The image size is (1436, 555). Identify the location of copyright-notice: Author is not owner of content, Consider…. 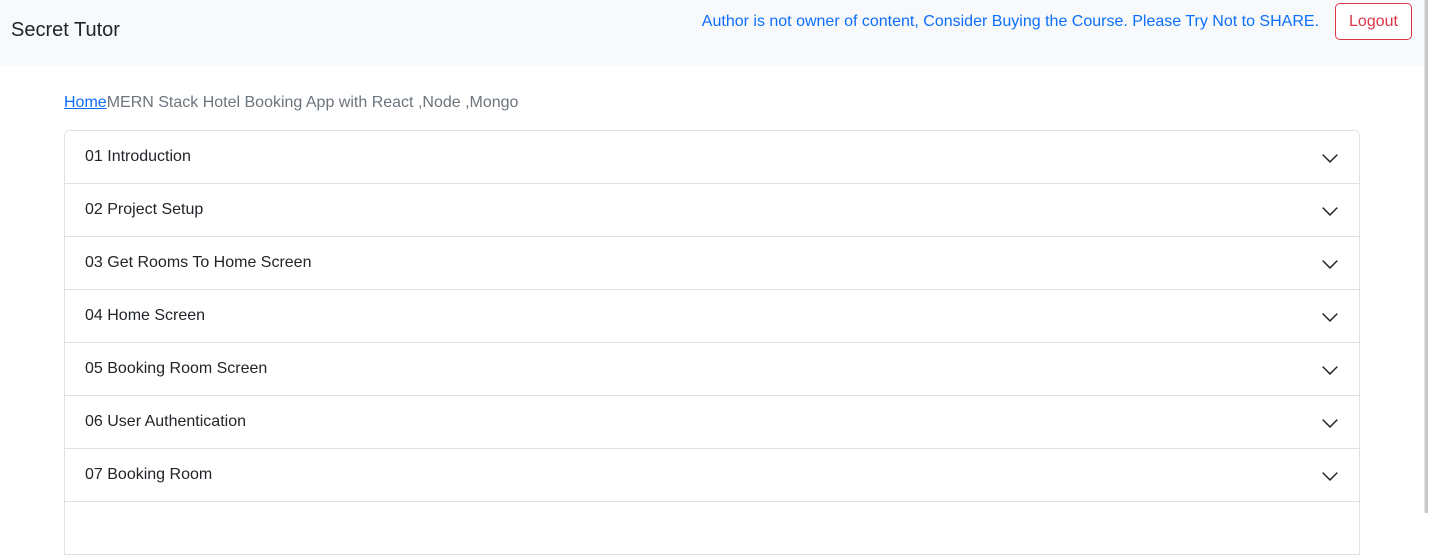
(1010, 21).